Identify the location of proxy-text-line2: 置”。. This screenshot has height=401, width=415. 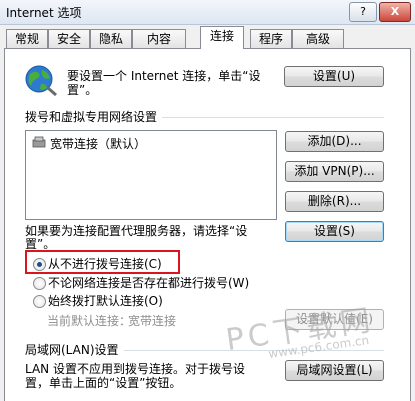
(40, 244).